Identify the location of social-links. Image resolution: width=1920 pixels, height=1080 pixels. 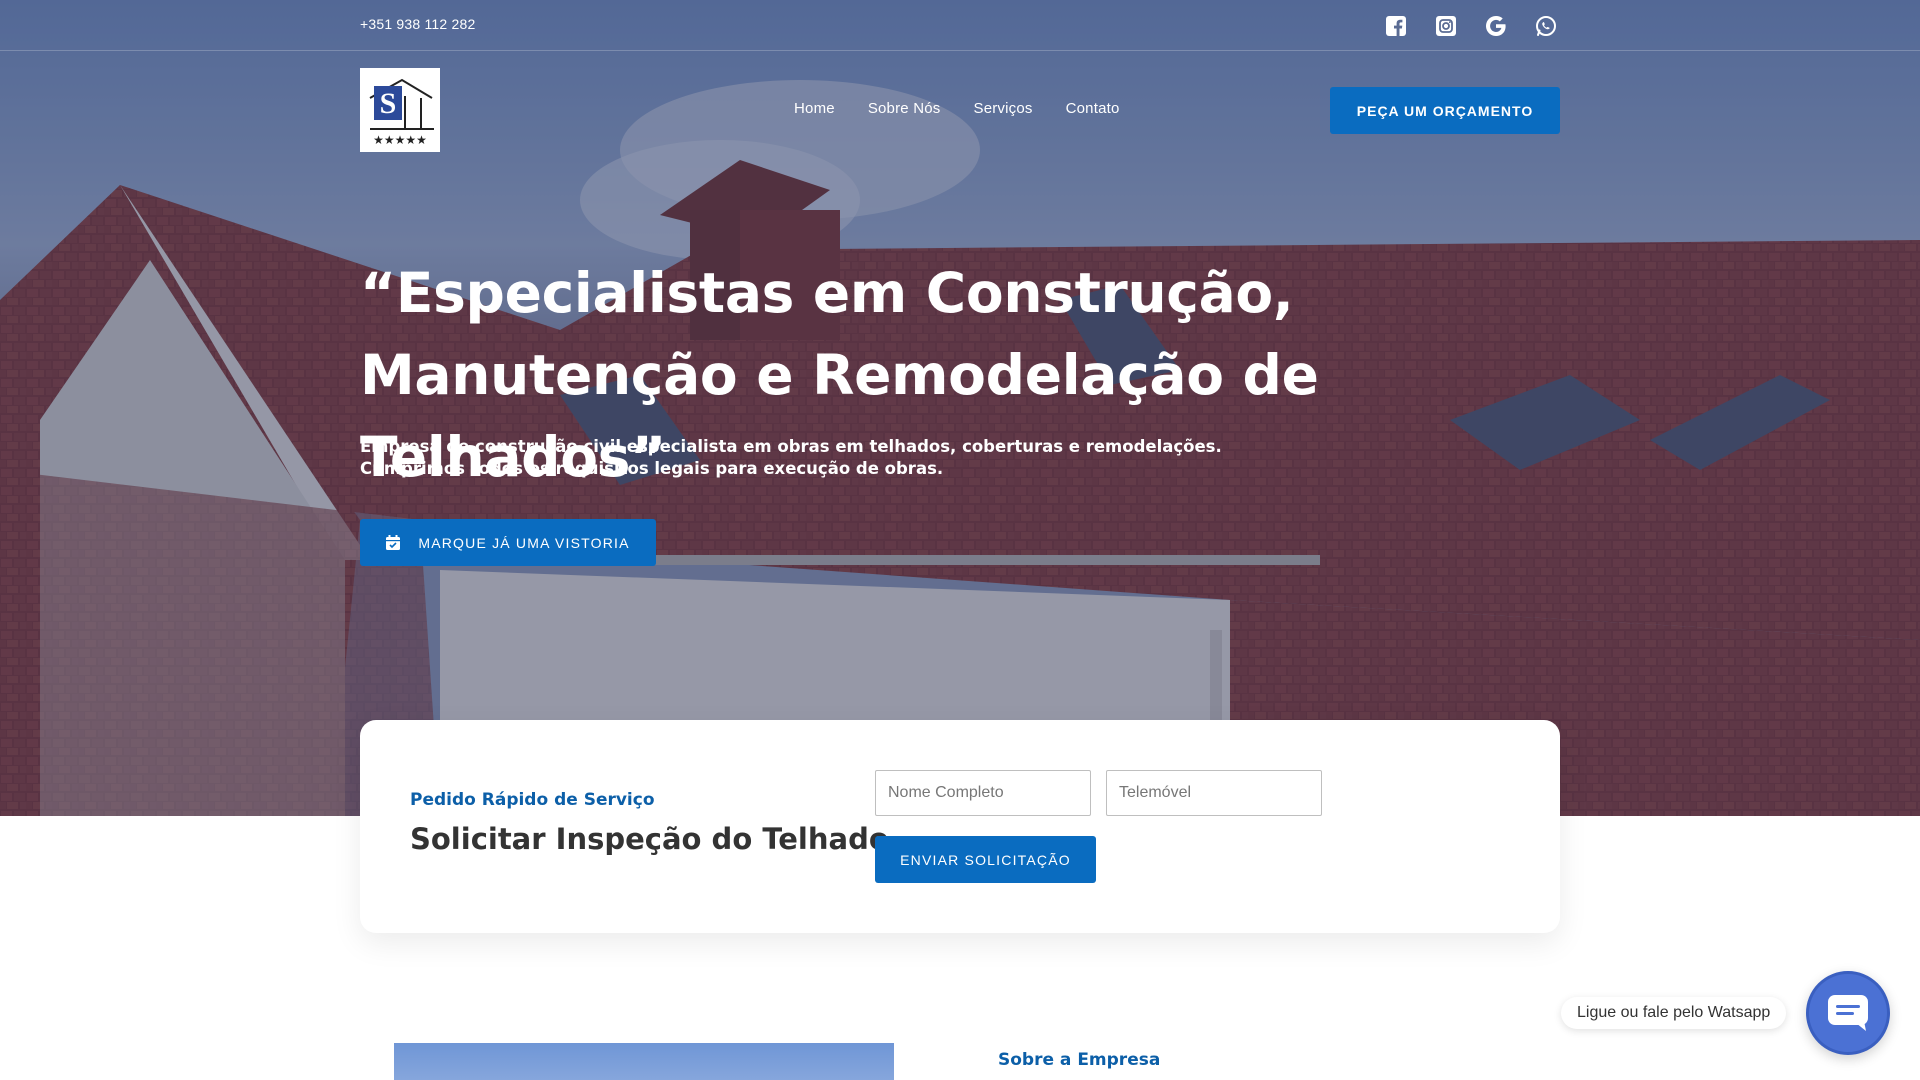
(1471, 26).